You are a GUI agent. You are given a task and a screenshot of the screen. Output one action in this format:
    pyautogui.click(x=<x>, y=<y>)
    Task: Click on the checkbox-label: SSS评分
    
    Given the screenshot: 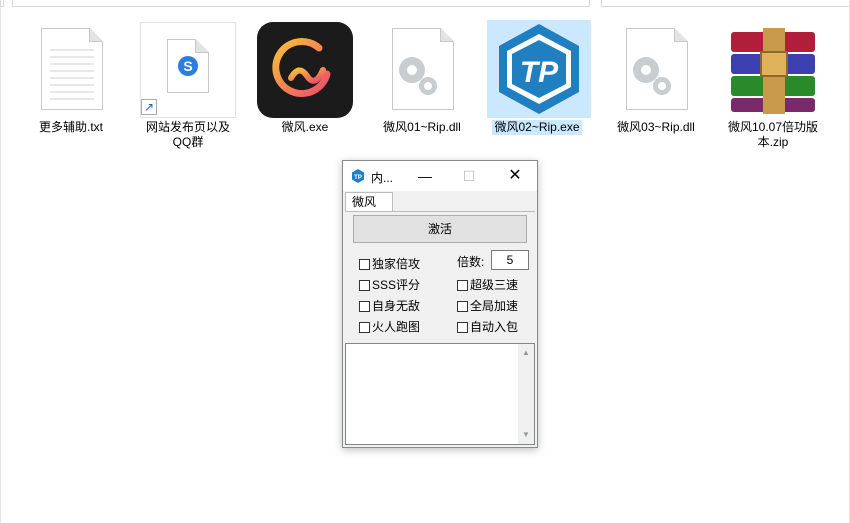 What is the action you would take?
    pyautogui.click(x=396, y=285)
    